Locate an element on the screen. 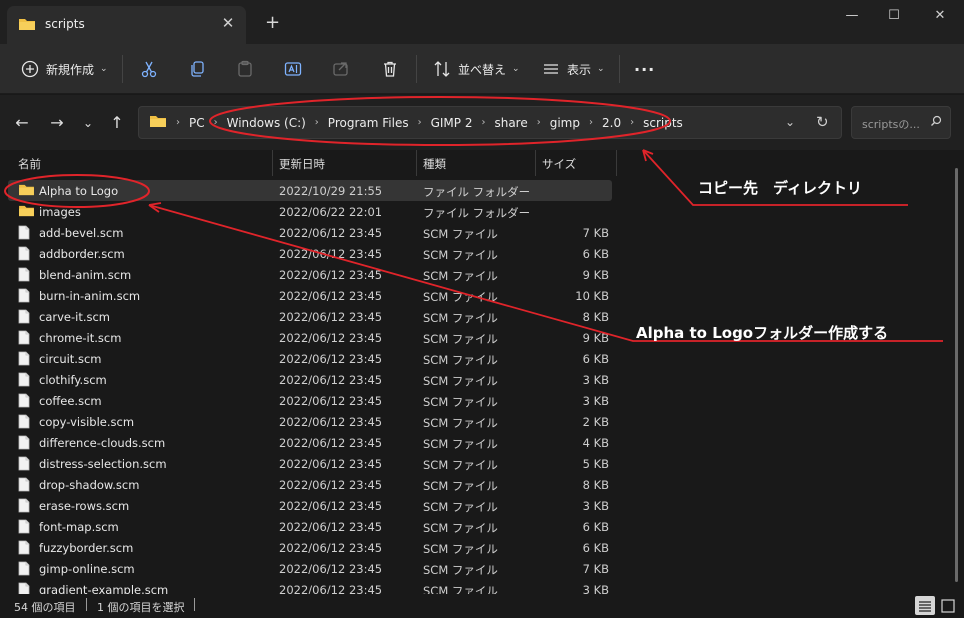  minimize-button: — is located at coordinates (852, 16).